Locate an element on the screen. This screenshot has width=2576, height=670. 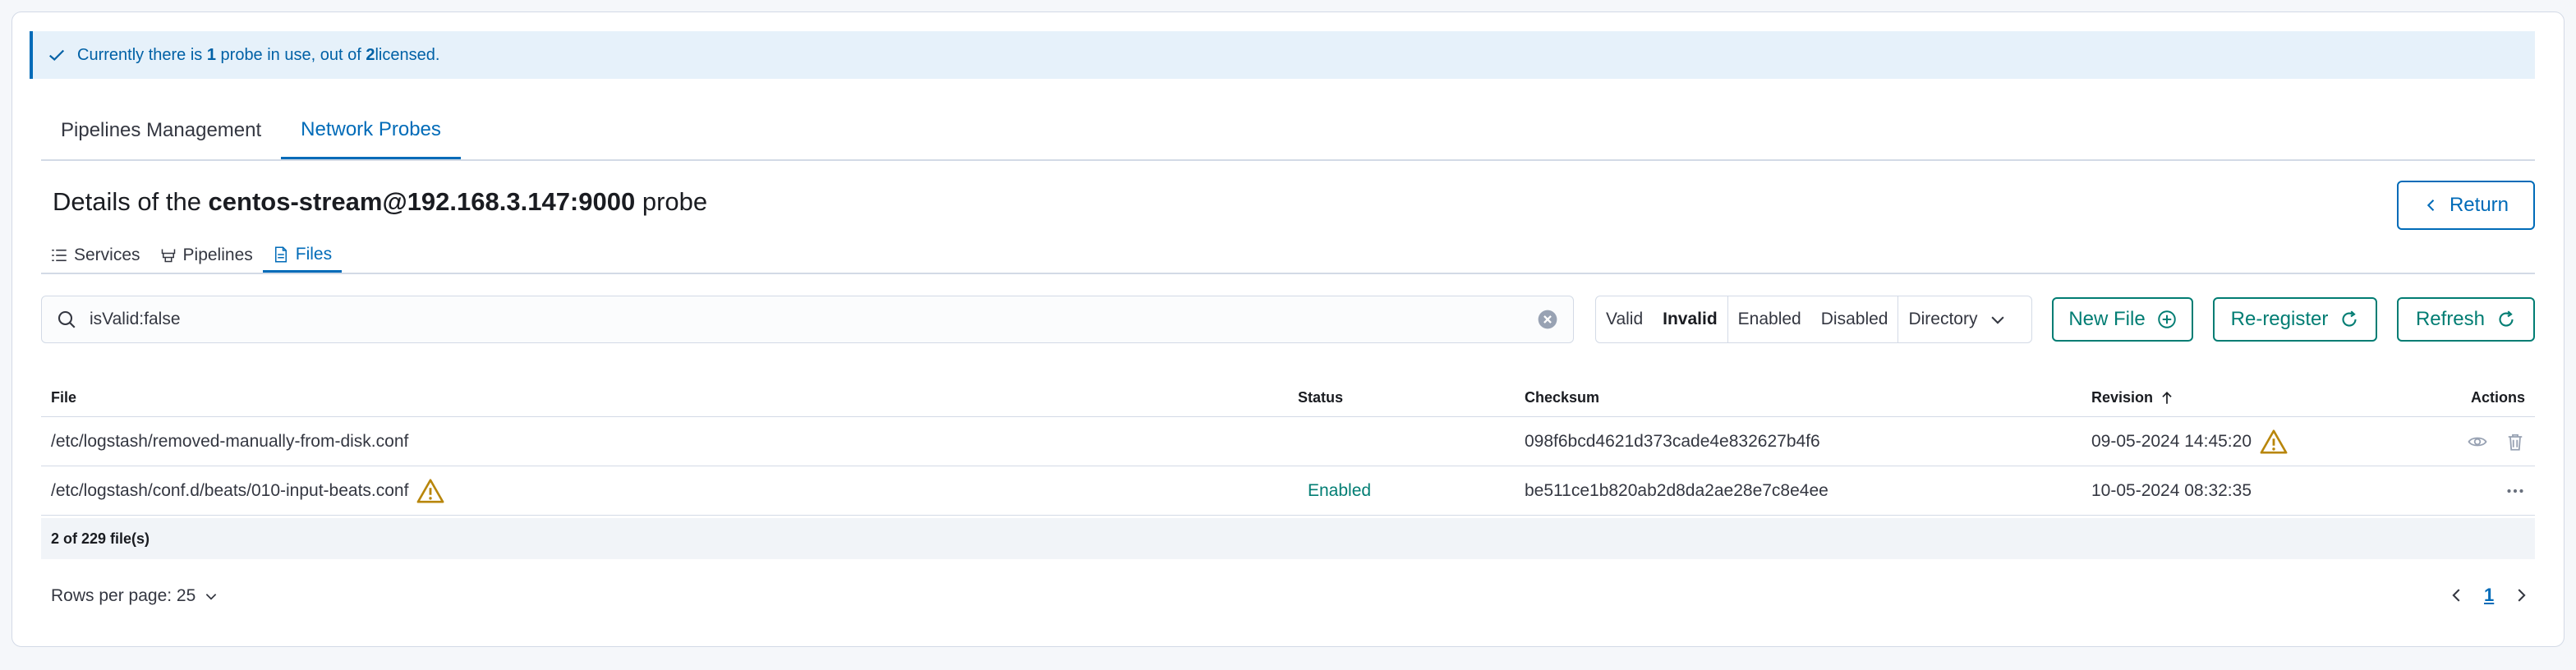
sort-ascending-icon is located at coordinates (2167, 397).